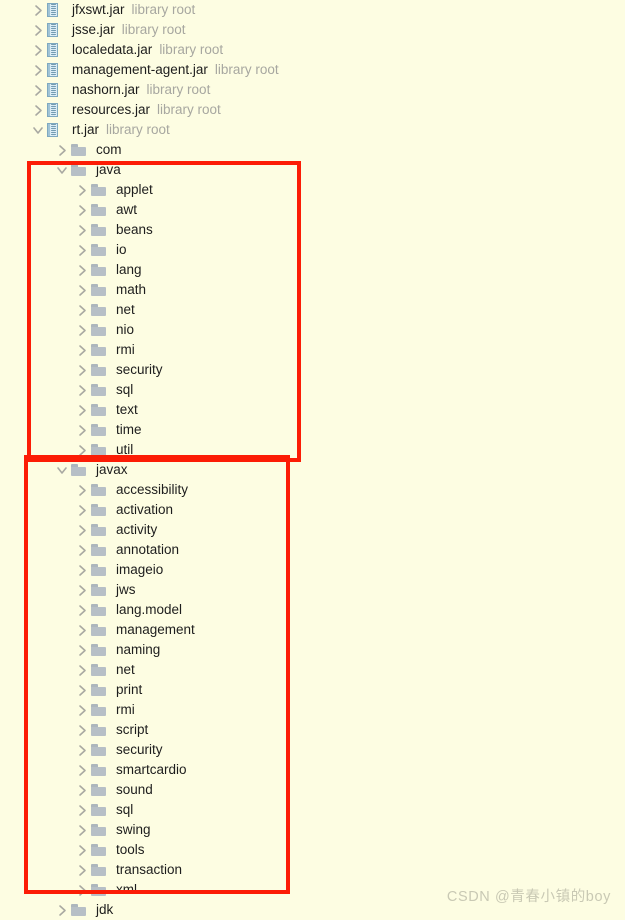 This screenshot has width=625, height=920. What do you see at coordinates (312, 870) in the screenshot?
I see `tree-row-package: transaction` at bounding box center [312, 870].